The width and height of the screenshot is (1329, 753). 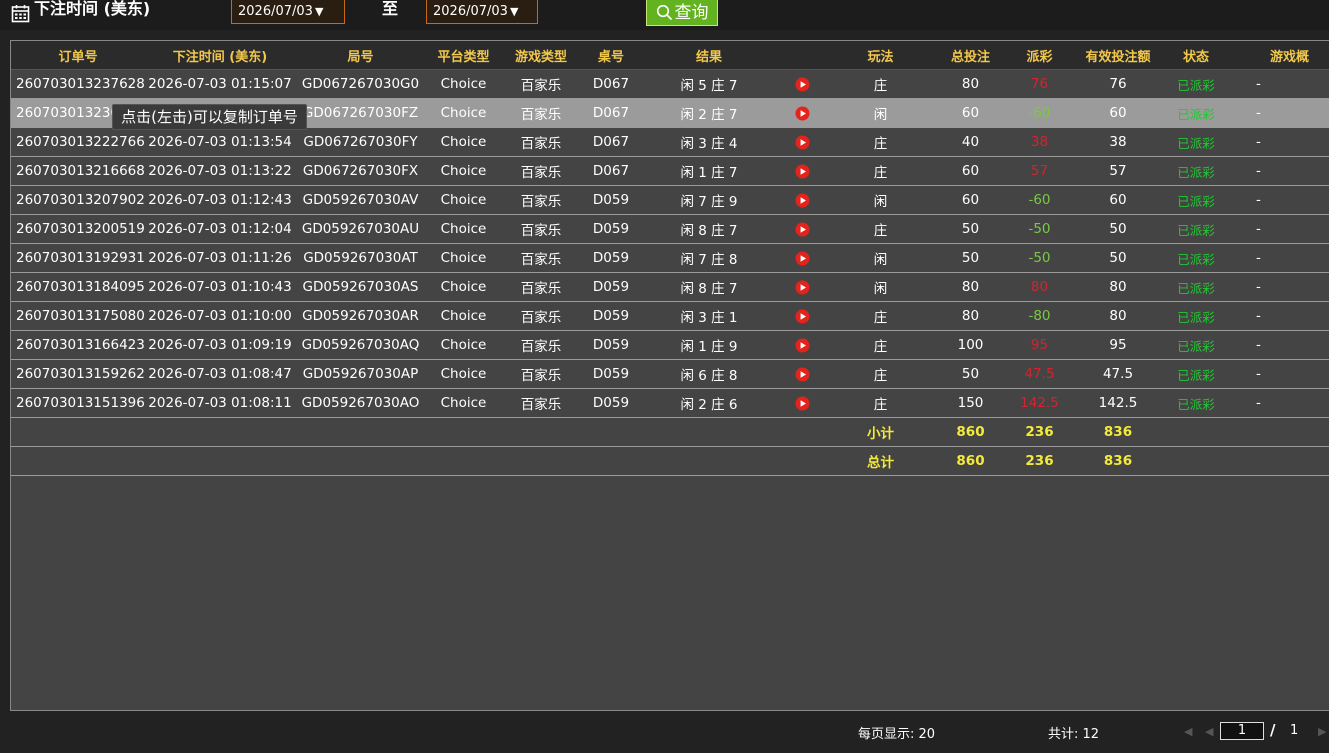 What do you see at coordinates (482, 12) in the screenshot?
I see `date-to-select: 2026/07/03 ▼` at bounding box center [482, 12].